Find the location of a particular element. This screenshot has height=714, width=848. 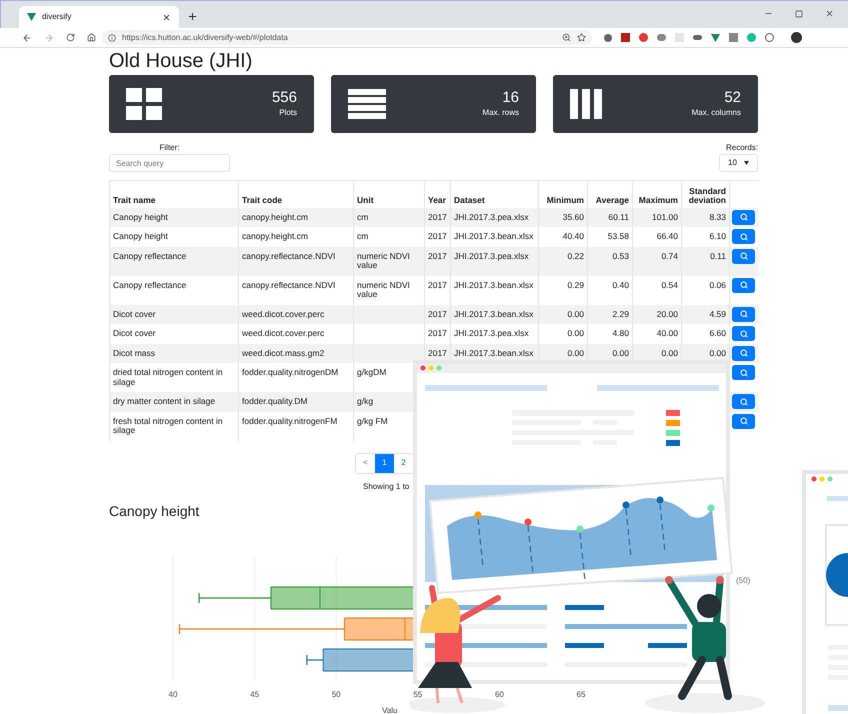

table-cell: 4.80 is located at coordinates (620, 333).